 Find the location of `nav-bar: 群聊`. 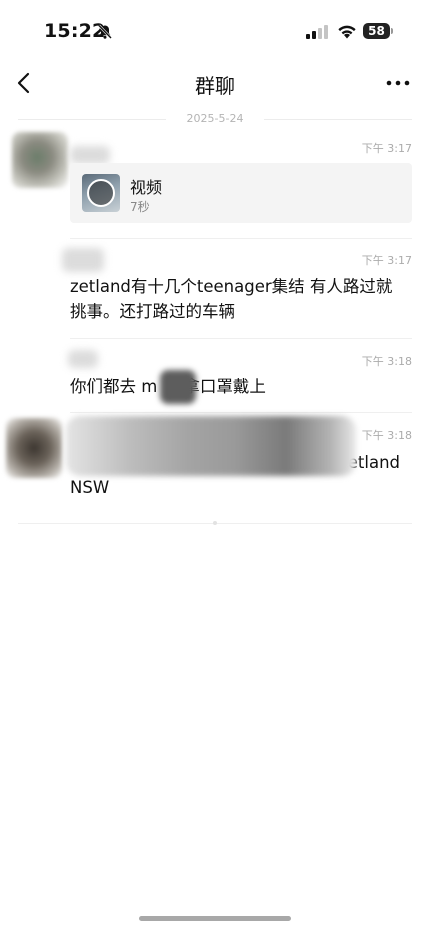

nav-bar: 群聊 is located at coordinates (215, 83).